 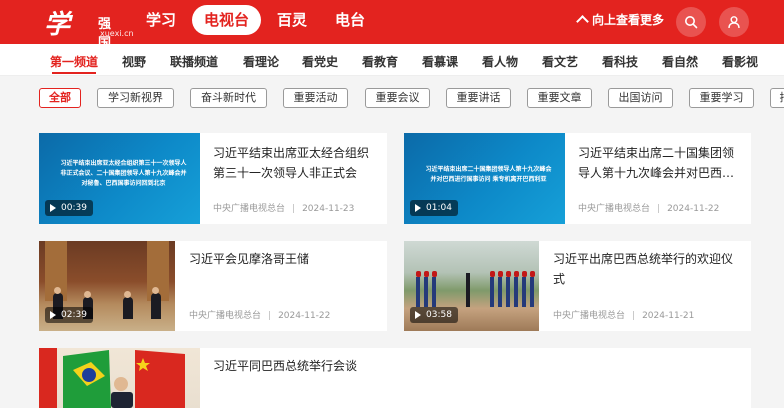 I want to click on top-nav: 学习 电视台 百灵 电台, so click(x=257, y=20).